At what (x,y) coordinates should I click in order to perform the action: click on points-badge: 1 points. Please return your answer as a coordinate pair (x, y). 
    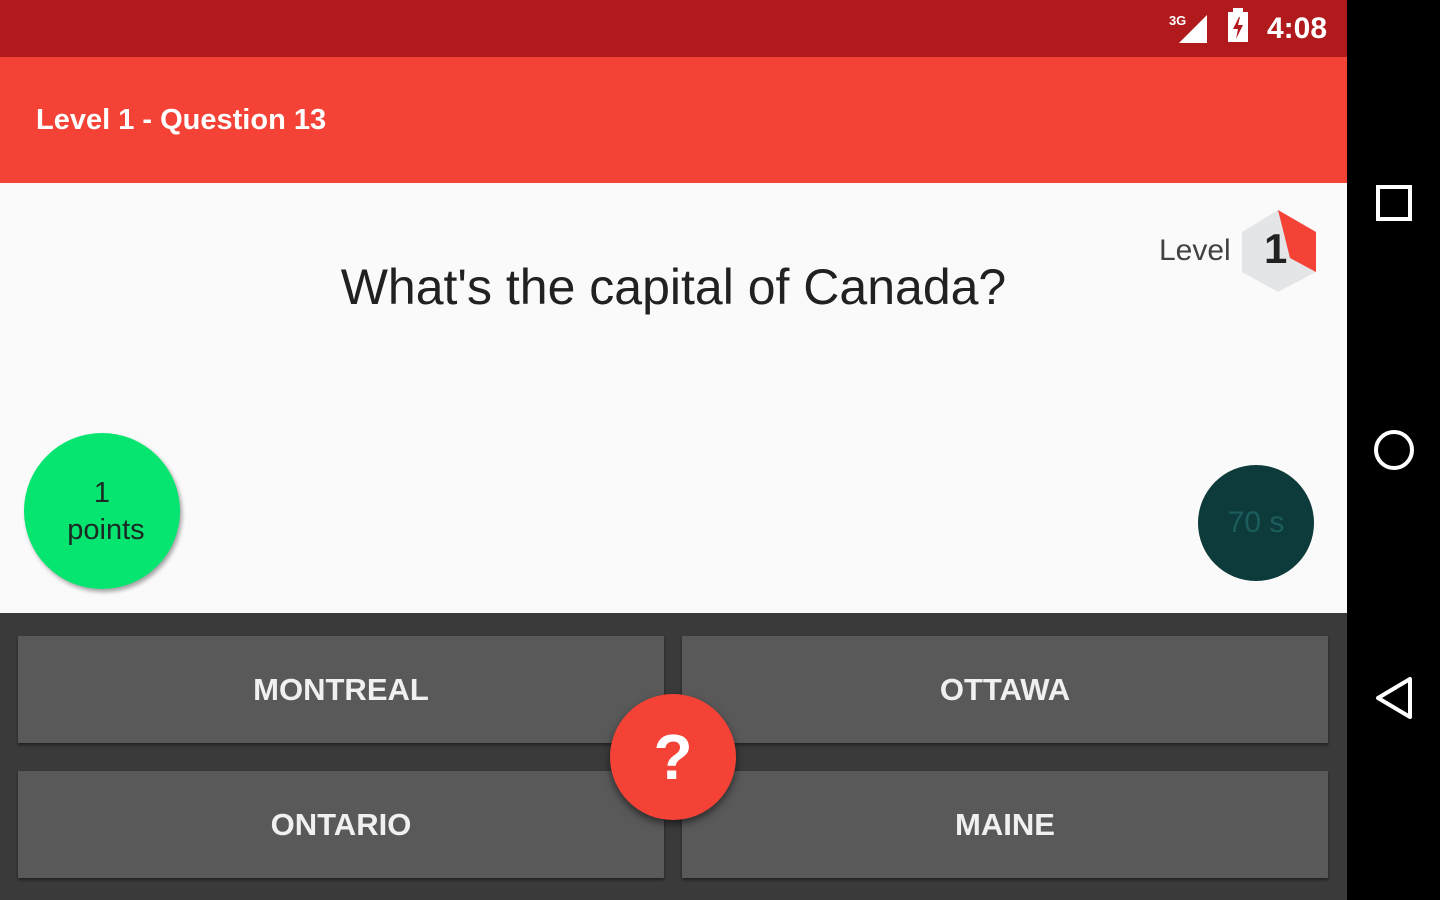
    Looking at the image, I should click on (102, 511).